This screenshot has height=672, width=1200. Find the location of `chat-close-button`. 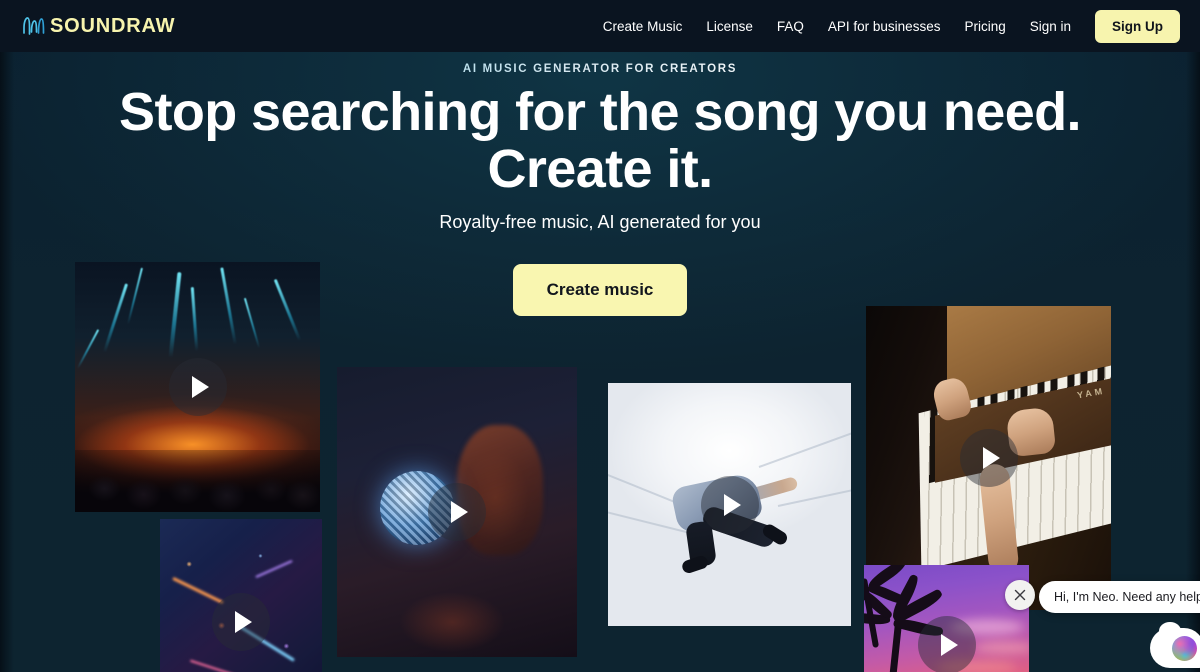

chat-close-button is located at coordinates (1020, 595).